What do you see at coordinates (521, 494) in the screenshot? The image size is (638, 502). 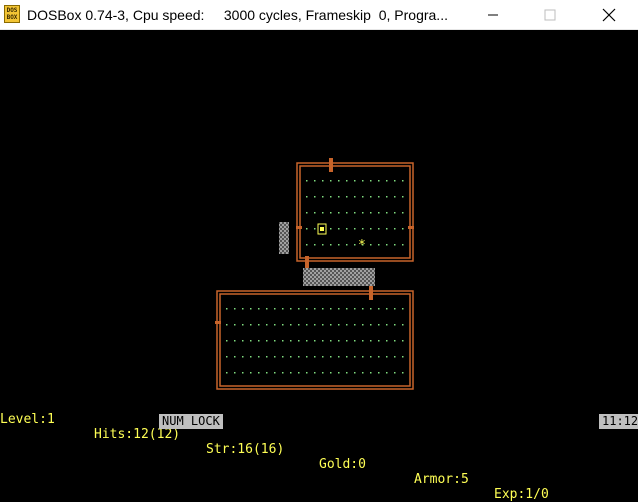 I see `status-exp: Exp:1/0` at bounding box center [521, 494].